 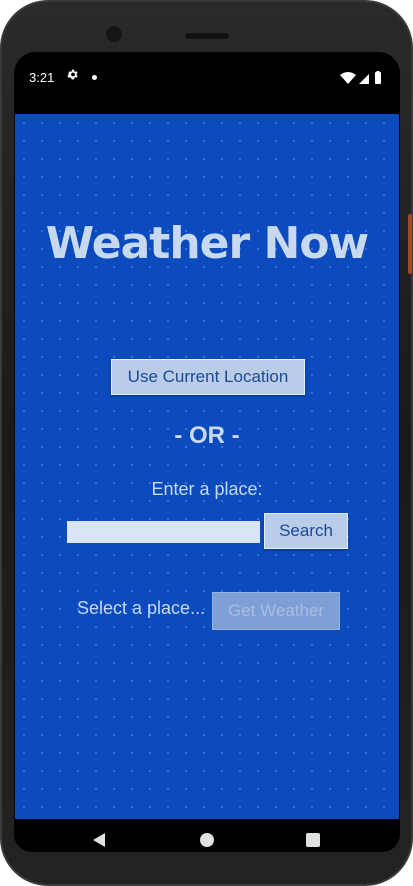 What do you see at coordinates (99, 840) in the screenshot?
I see `back-icon` at bounding box center [99, 840].